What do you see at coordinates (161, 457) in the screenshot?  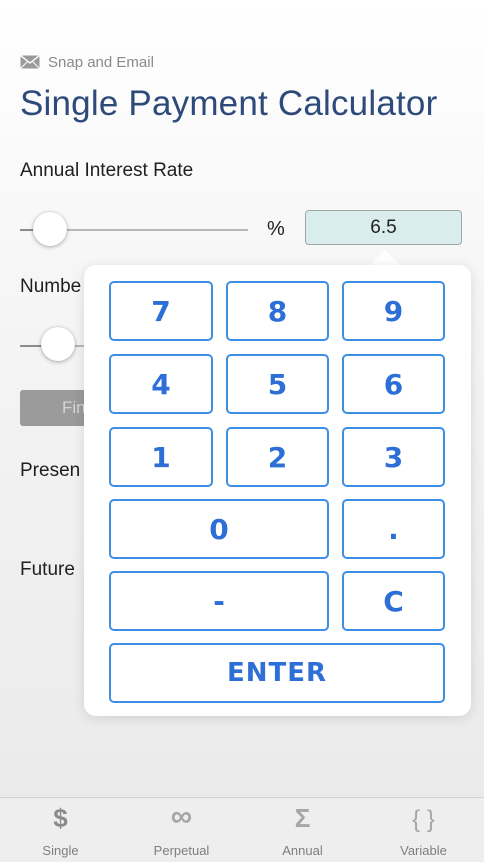 I see `key-1: 1` at bounding box center [161, 457].